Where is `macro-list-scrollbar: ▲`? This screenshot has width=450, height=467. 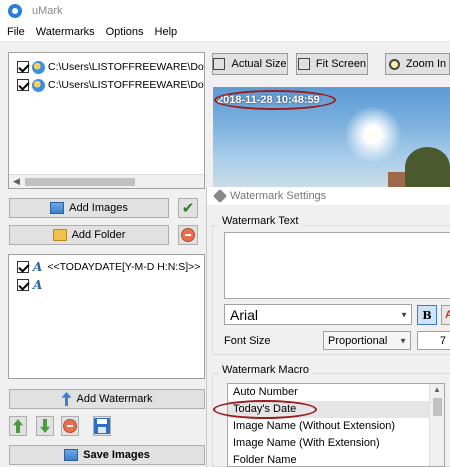 macro-list-scrollbar: ▲ is located at coordinates (436, 425).